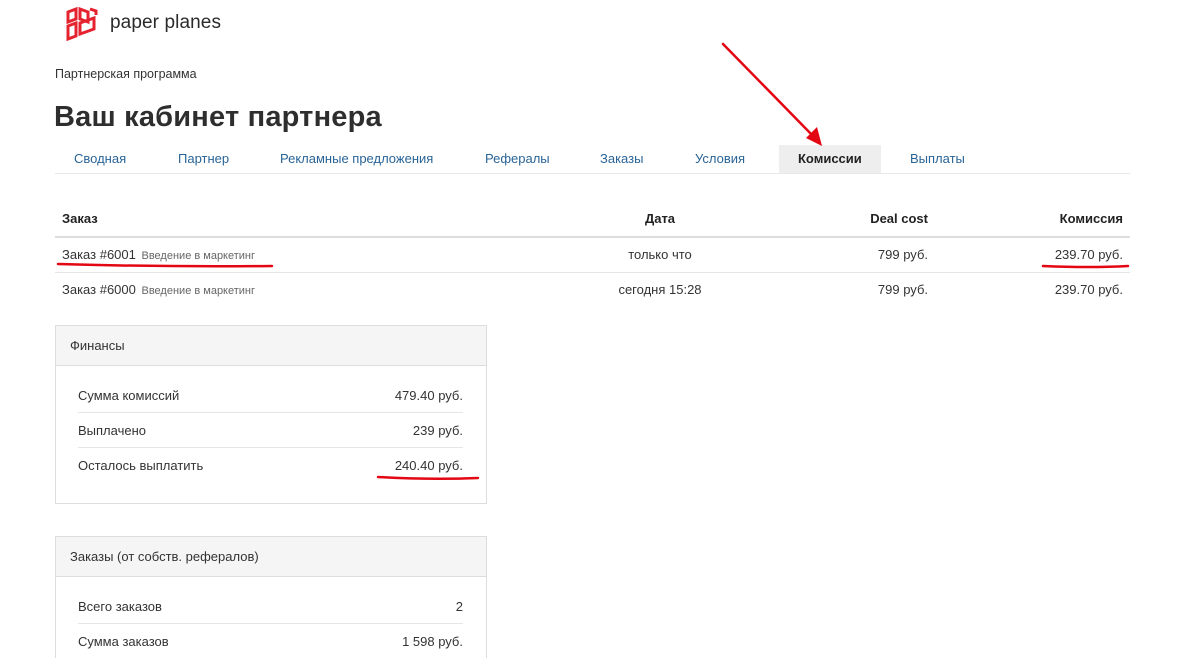 This screenshot has height=658, width=1200. I want to click on column-header-date: Дата, so click(660, 219).